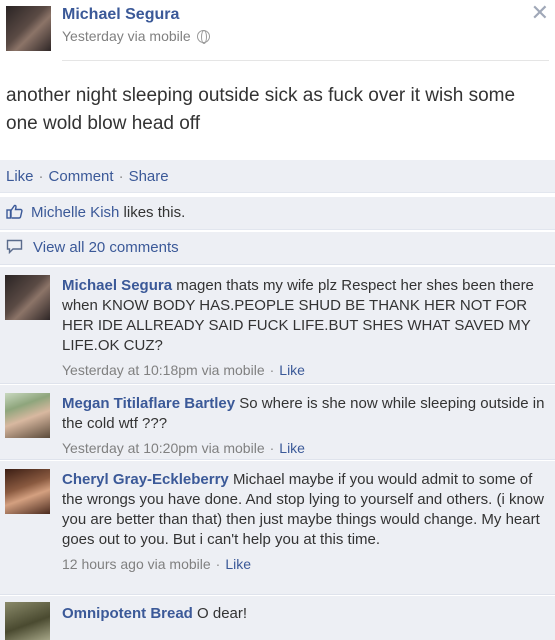 The width and height of the screenshot is (555, 640). I want to click on comment-bubble-icon, so click(14, 246).